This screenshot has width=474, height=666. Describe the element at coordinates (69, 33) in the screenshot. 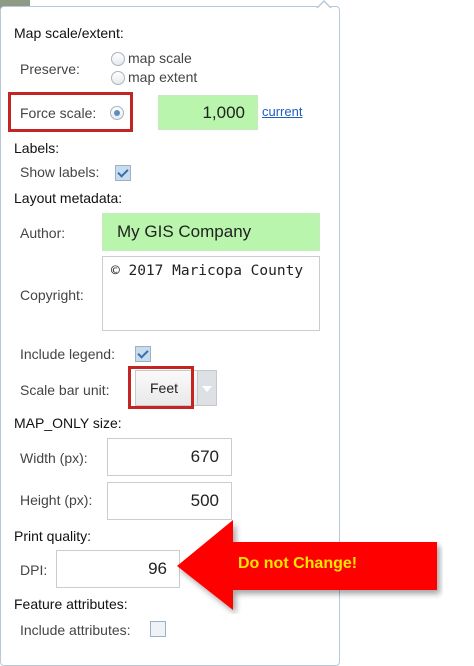

I see `map-scale-section-title: Map scale/extent:` at that location.